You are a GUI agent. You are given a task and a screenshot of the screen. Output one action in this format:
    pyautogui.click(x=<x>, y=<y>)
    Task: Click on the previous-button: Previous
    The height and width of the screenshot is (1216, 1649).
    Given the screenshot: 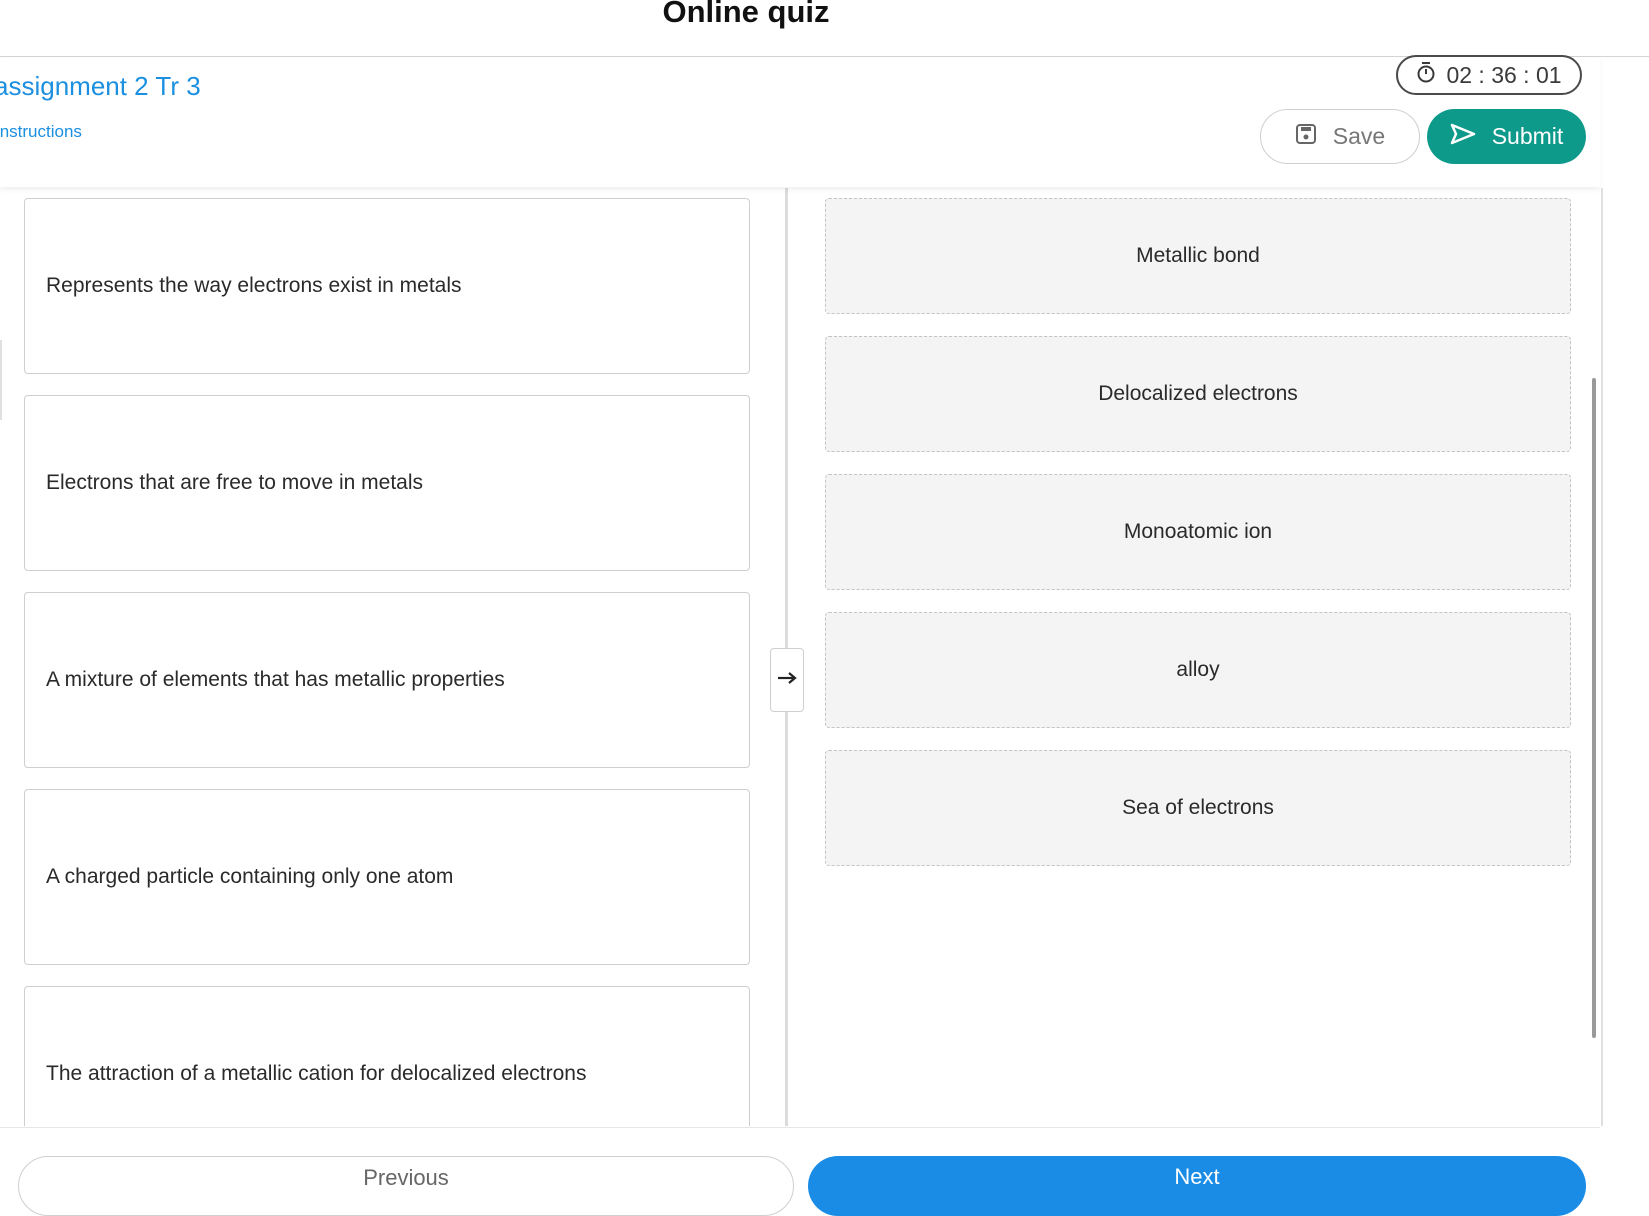 What is the action you would take?
    pyautogui.click(x=406, y=1186)
    